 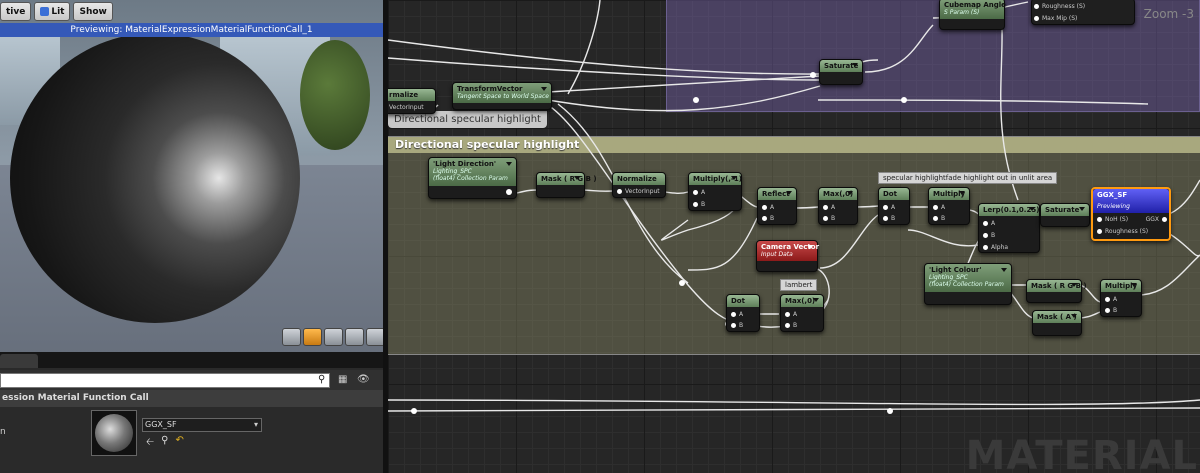 What do you see at coordinates (995, 247) in the screenshot?
I see `pin-alpha: Alpha` at bounding box center [995, 247].